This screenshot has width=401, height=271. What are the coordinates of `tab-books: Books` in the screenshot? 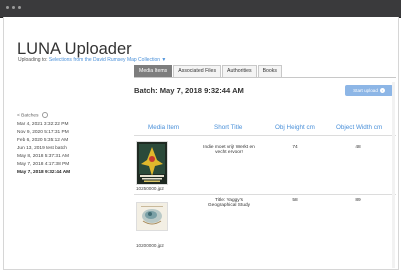 It's located at (269, 71).